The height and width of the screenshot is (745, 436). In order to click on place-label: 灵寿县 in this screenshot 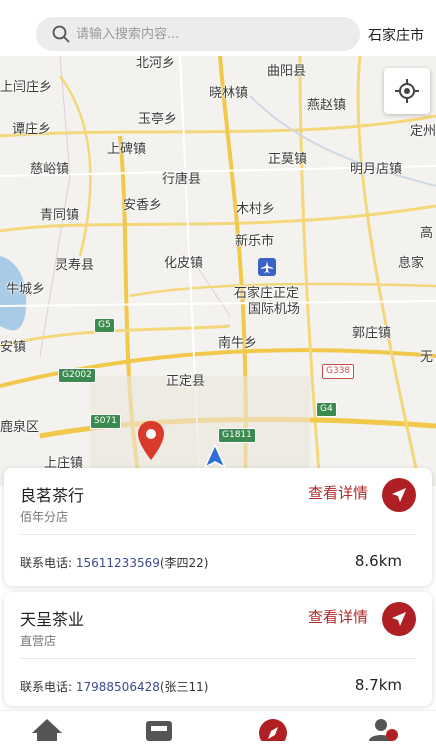, I will do `click(75, 265)`.